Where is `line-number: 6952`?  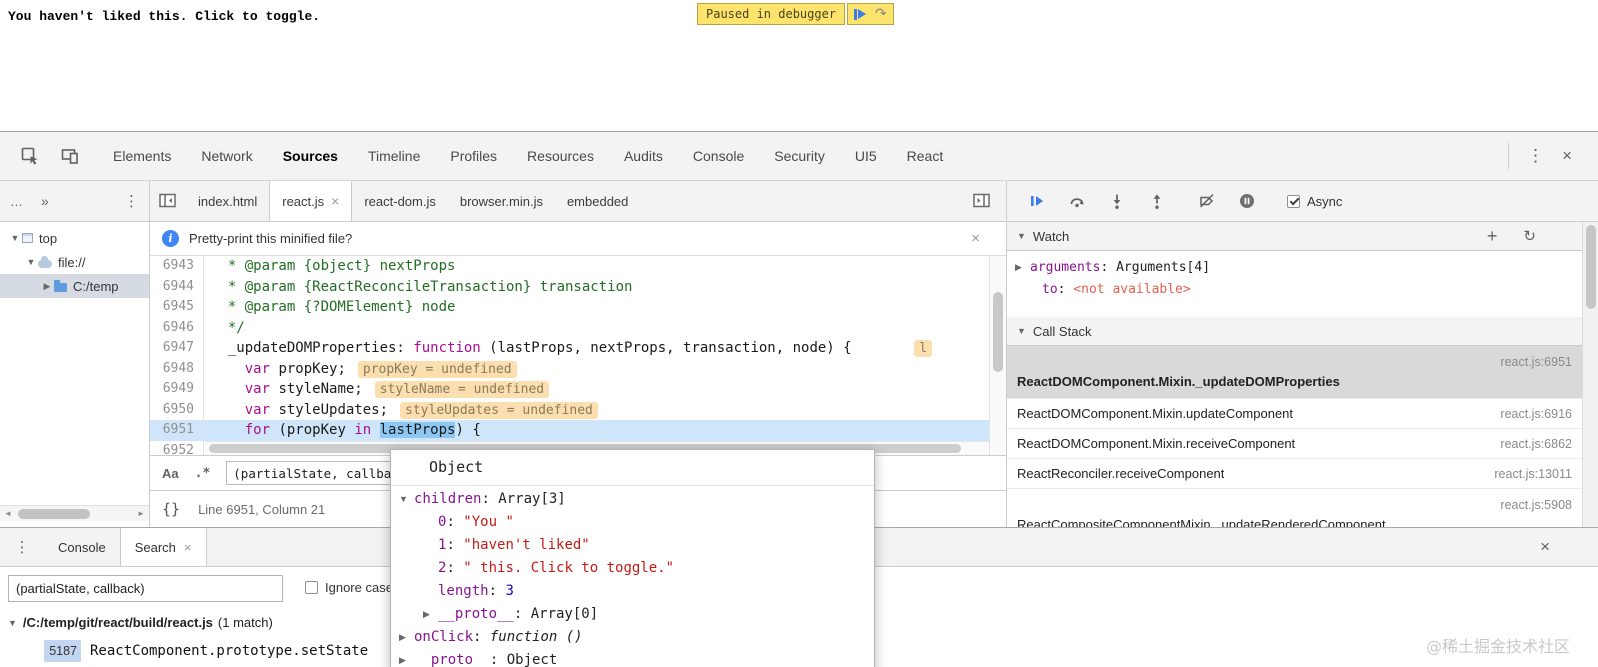 line-number: 6952 is located at coordinates (177, 447).